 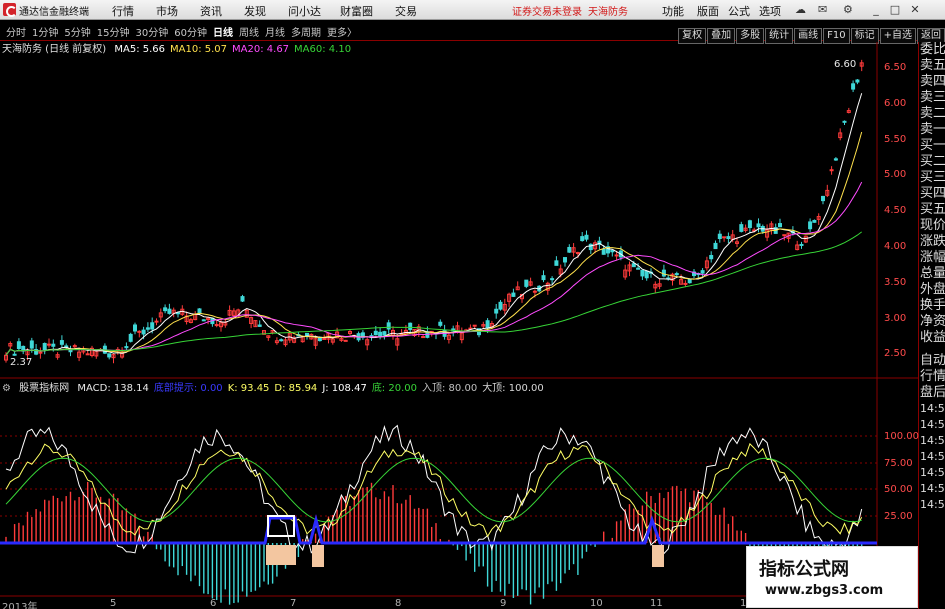 What do you see at coordinates (188, 388) in the screenshot?
I see `indicator-value: 底部提示: 0.00` at bounding box center [188, 388].